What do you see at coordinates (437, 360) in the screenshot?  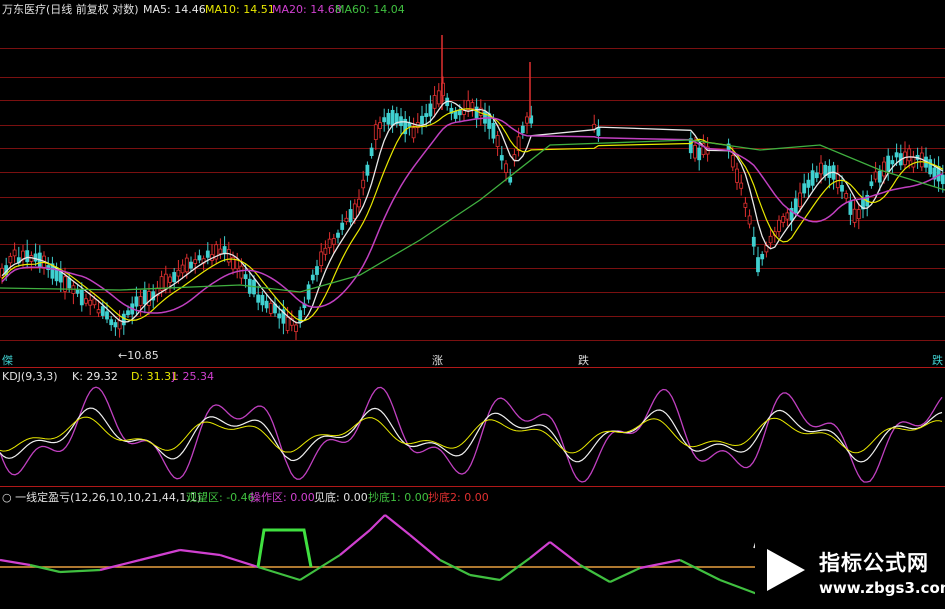 I see `marker-2: 涨` at bounding box center [437, 360].